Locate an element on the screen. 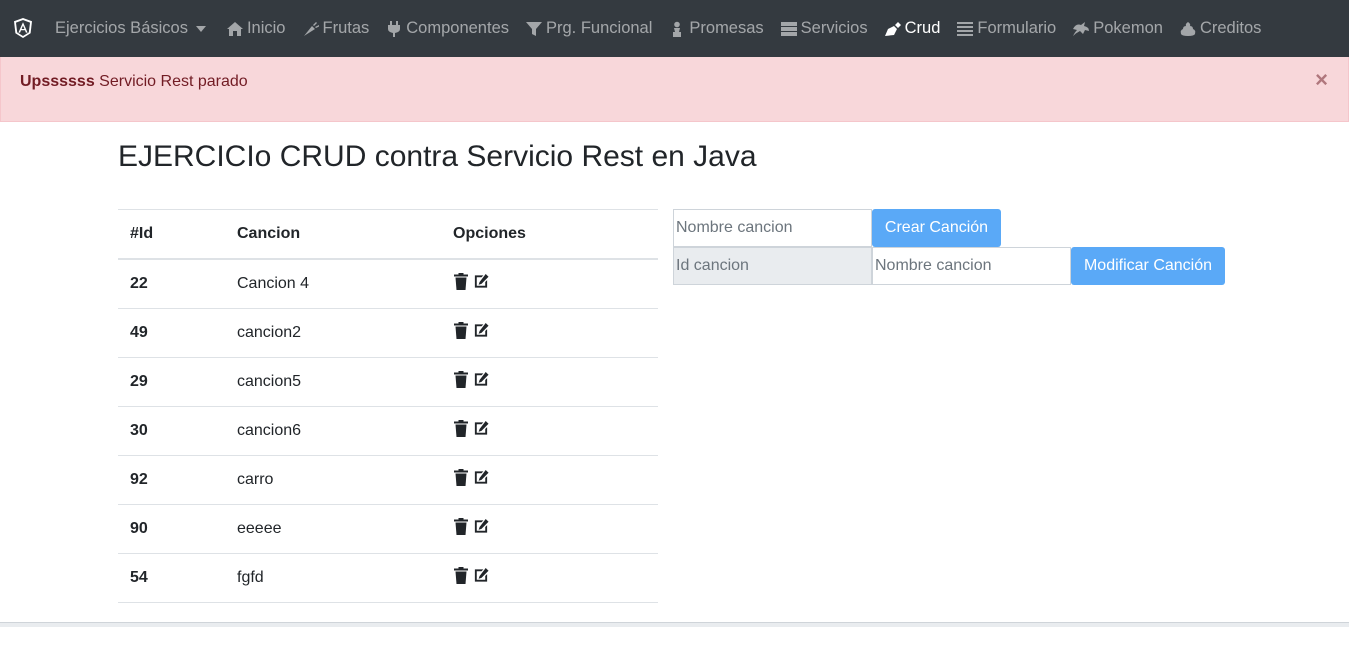 This screenshot has height=651, width=1349. table-row: 22Cancion 4 is located at coordinates (388, 284).